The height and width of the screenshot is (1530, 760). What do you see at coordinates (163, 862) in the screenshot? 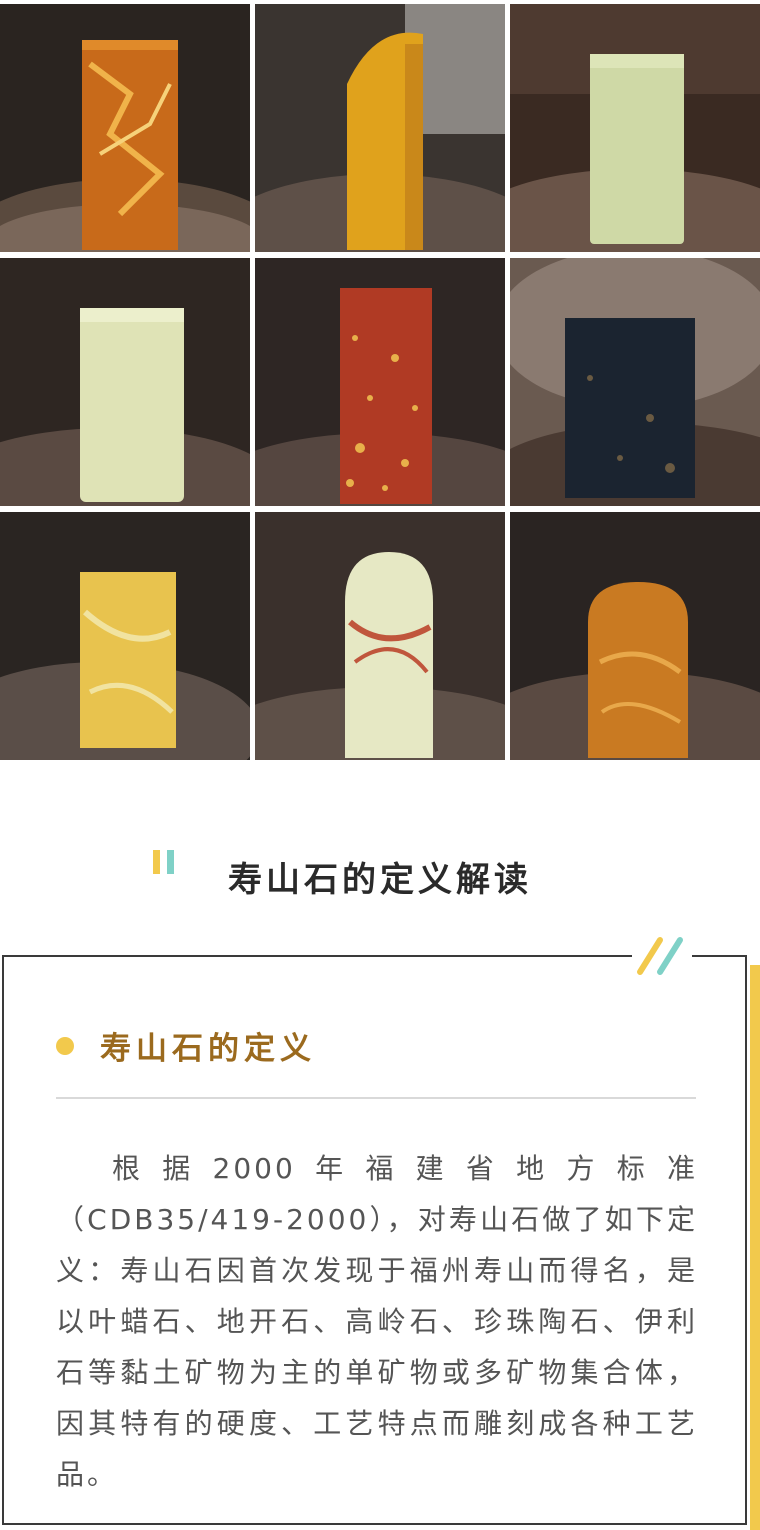
I see `quote-mark-icon` at bounding box center [163, 862].